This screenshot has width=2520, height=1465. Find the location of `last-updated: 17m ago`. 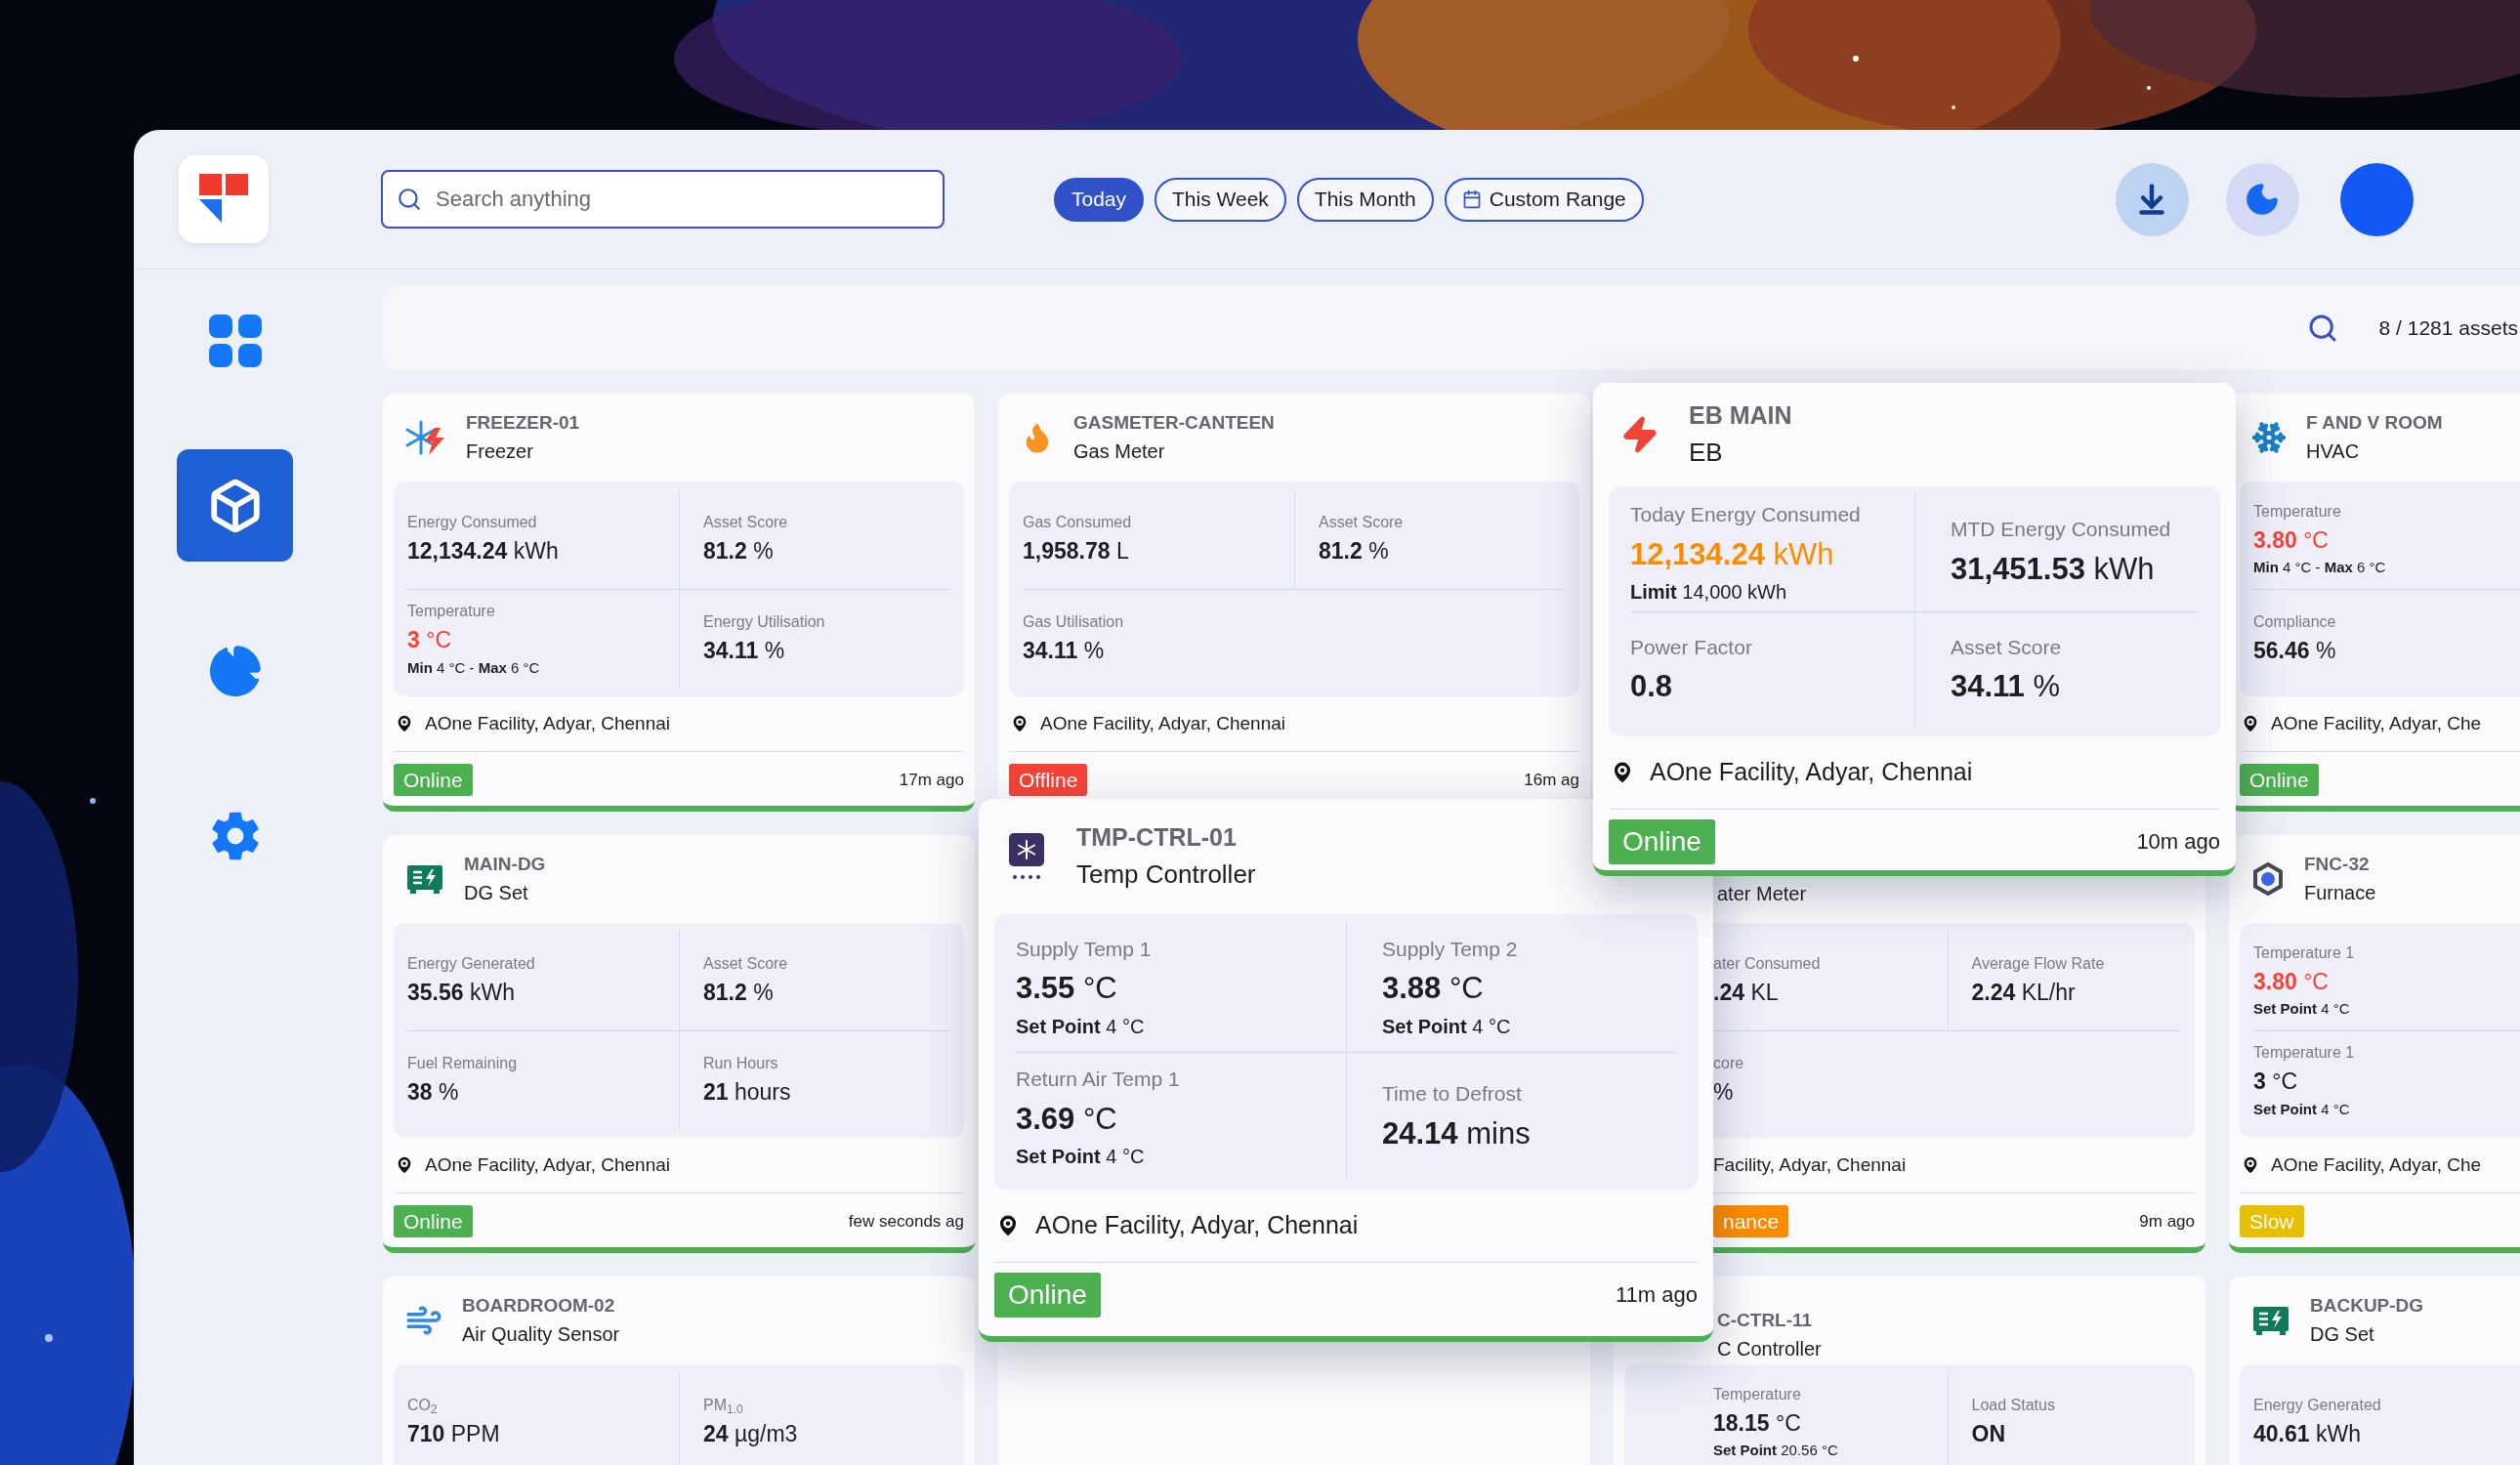

last-updated: 17m ago is located at coordinates (931, 780).